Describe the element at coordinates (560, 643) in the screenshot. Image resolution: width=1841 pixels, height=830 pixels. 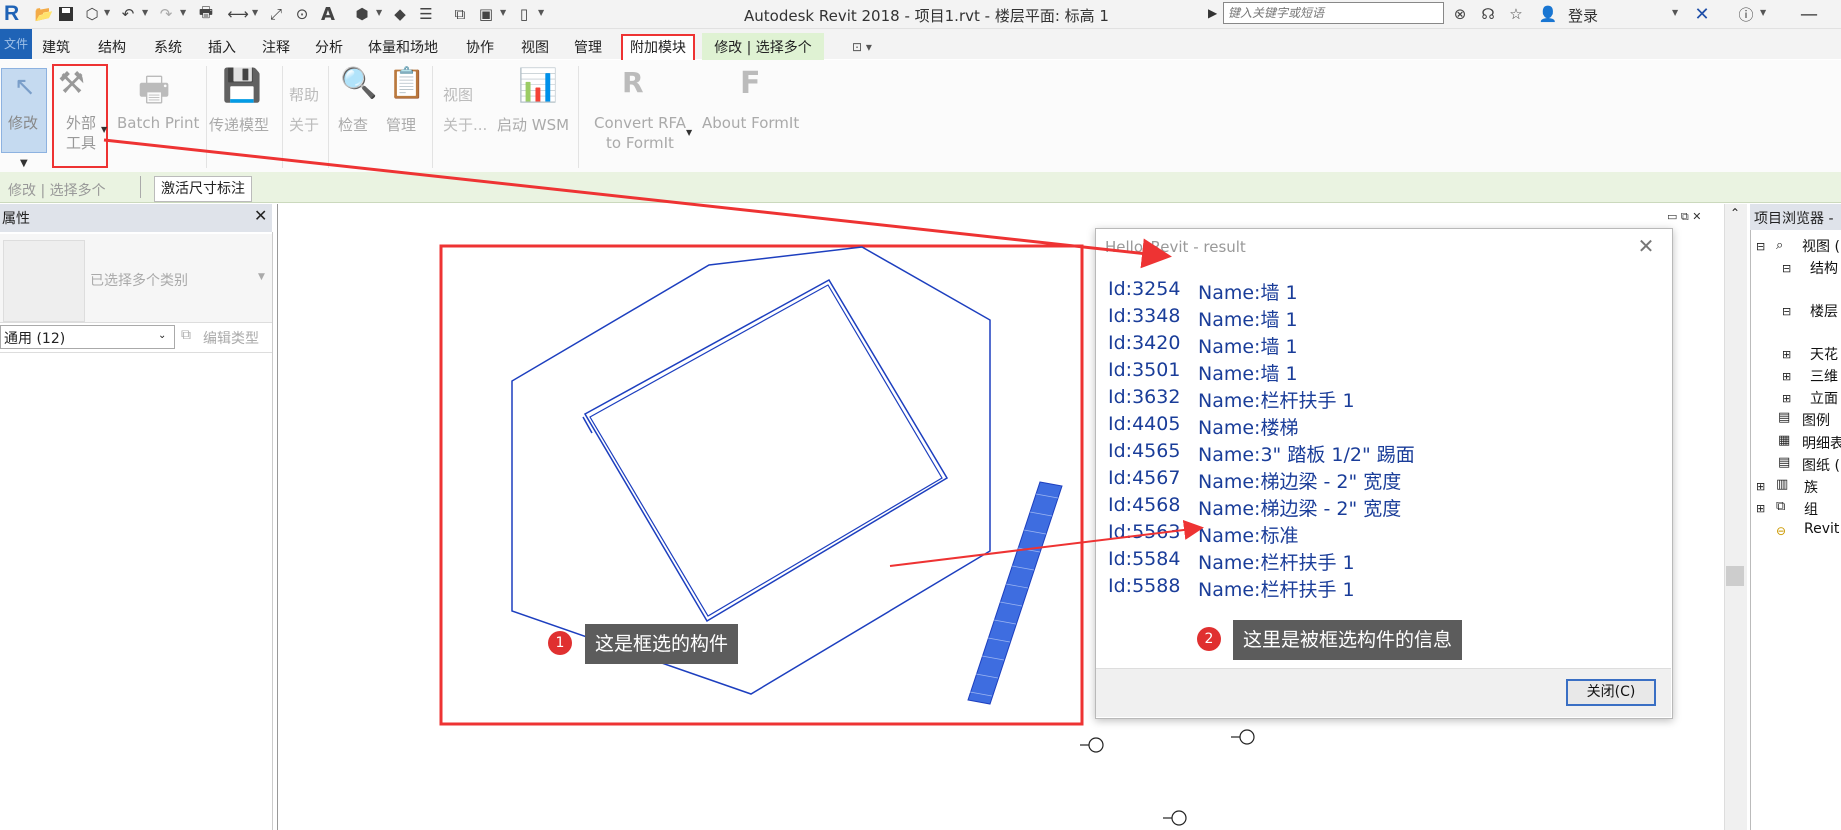
I see `callout-badge-1: 1` at that location.